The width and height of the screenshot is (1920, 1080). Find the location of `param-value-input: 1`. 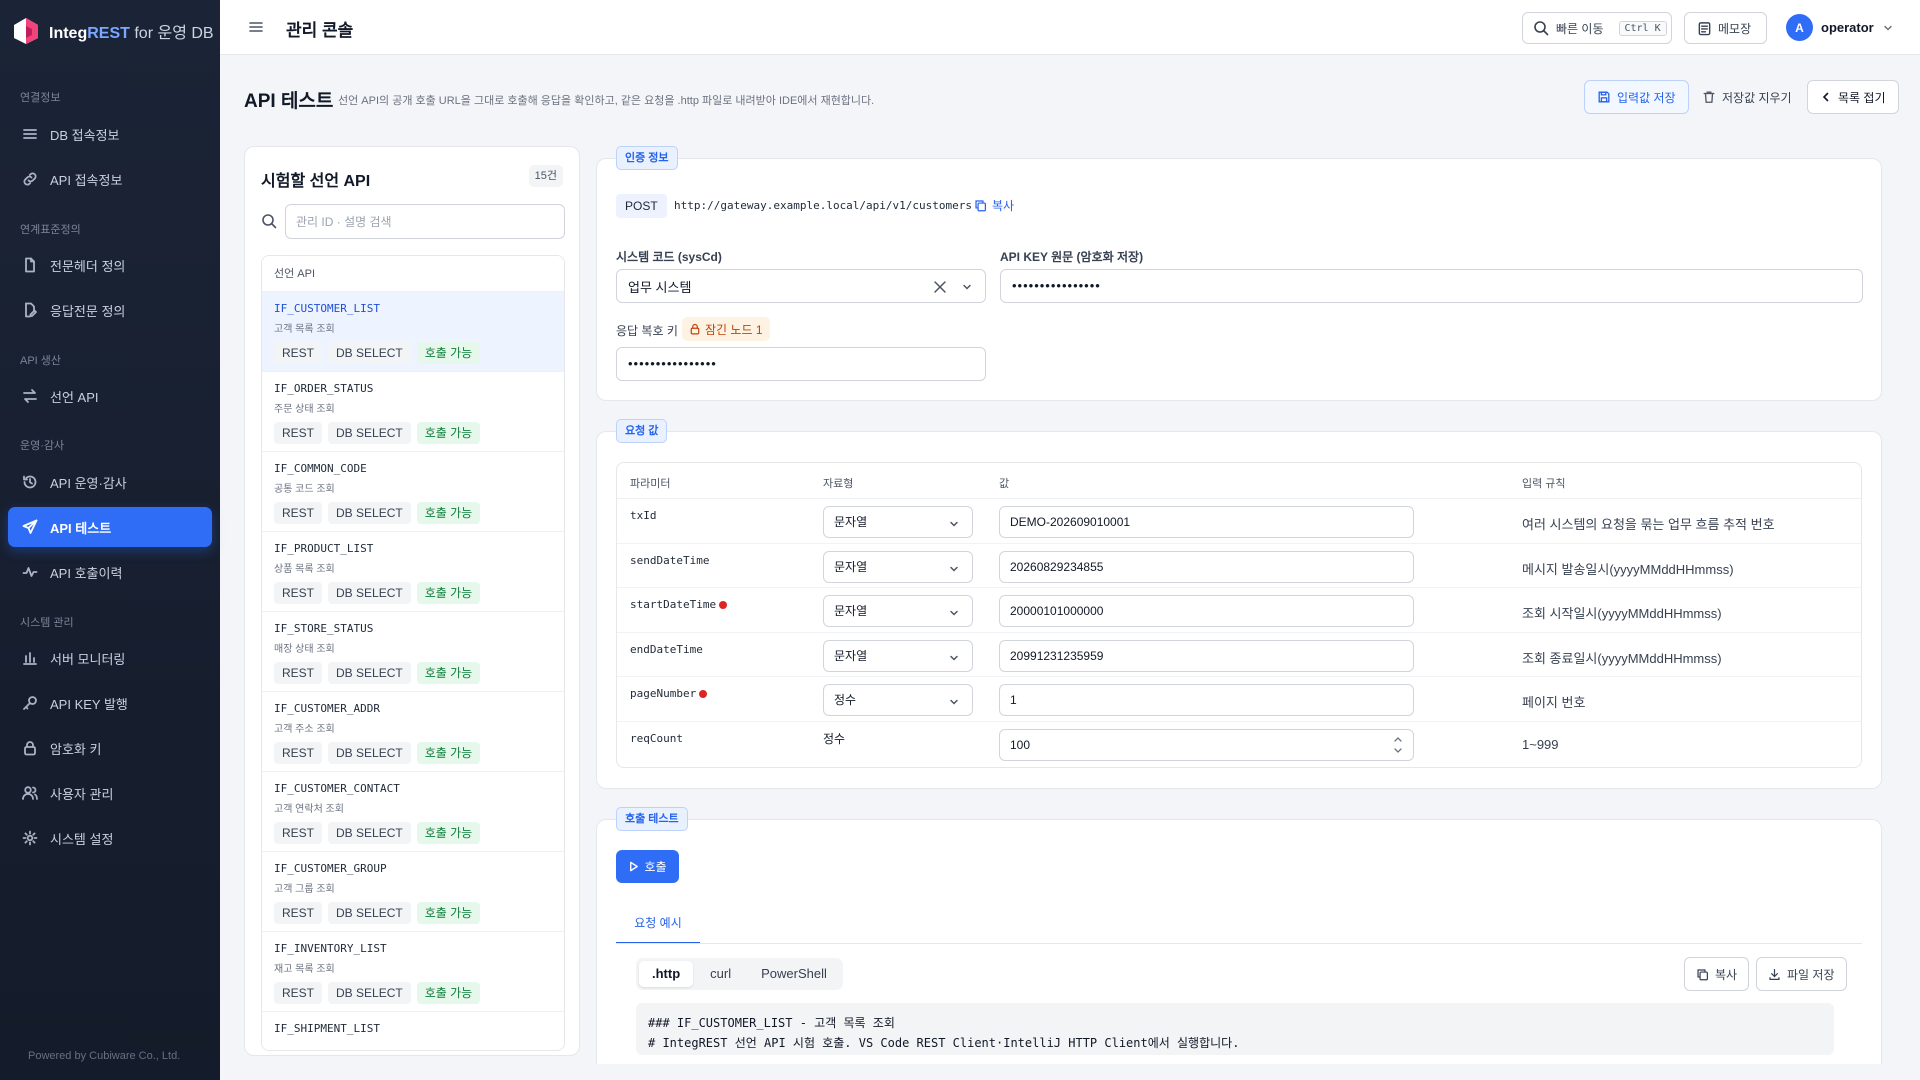

param-value-input: 1 is located at coordinates (1206, 700).